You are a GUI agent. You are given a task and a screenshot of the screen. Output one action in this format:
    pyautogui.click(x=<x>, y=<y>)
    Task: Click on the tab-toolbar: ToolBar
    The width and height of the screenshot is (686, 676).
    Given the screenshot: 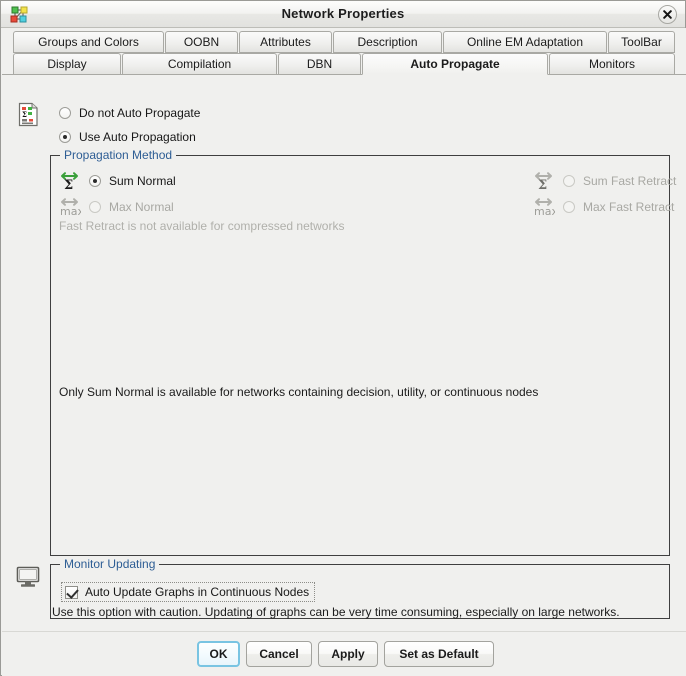 What is the action you would take?
    pyautogui.click(x=641, y=42)
    